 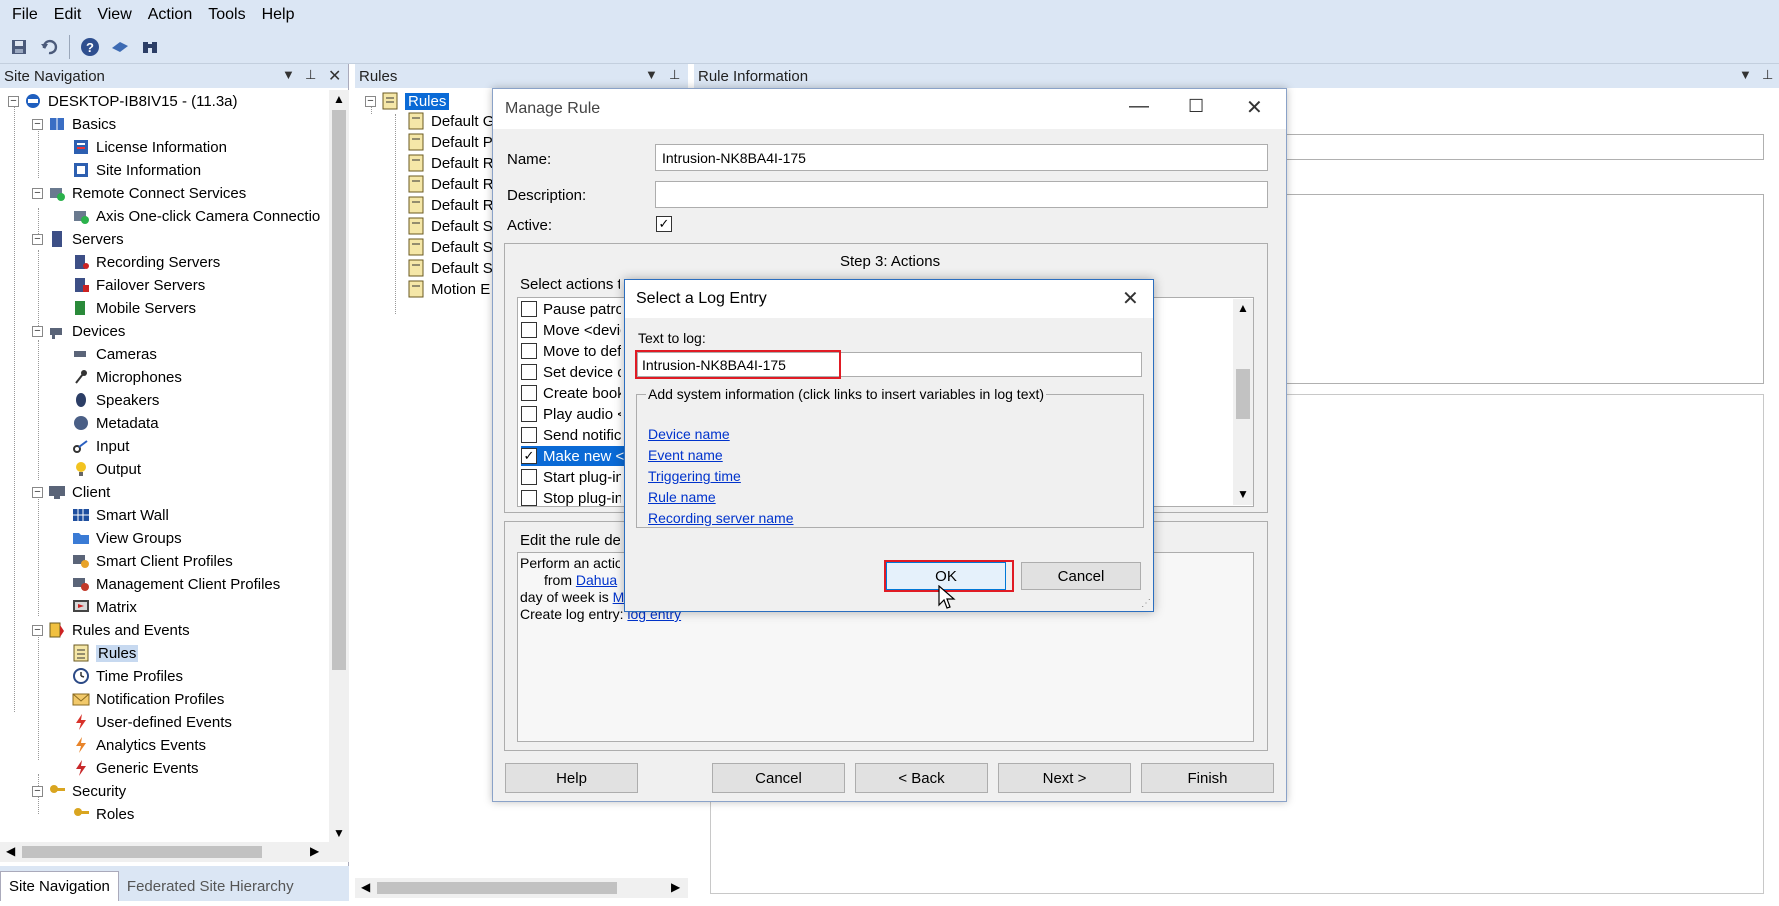 What do you see at coordinates (79, 492) in the screenshot?
I see `tree-client: Client` at bounding box center [79, 492].